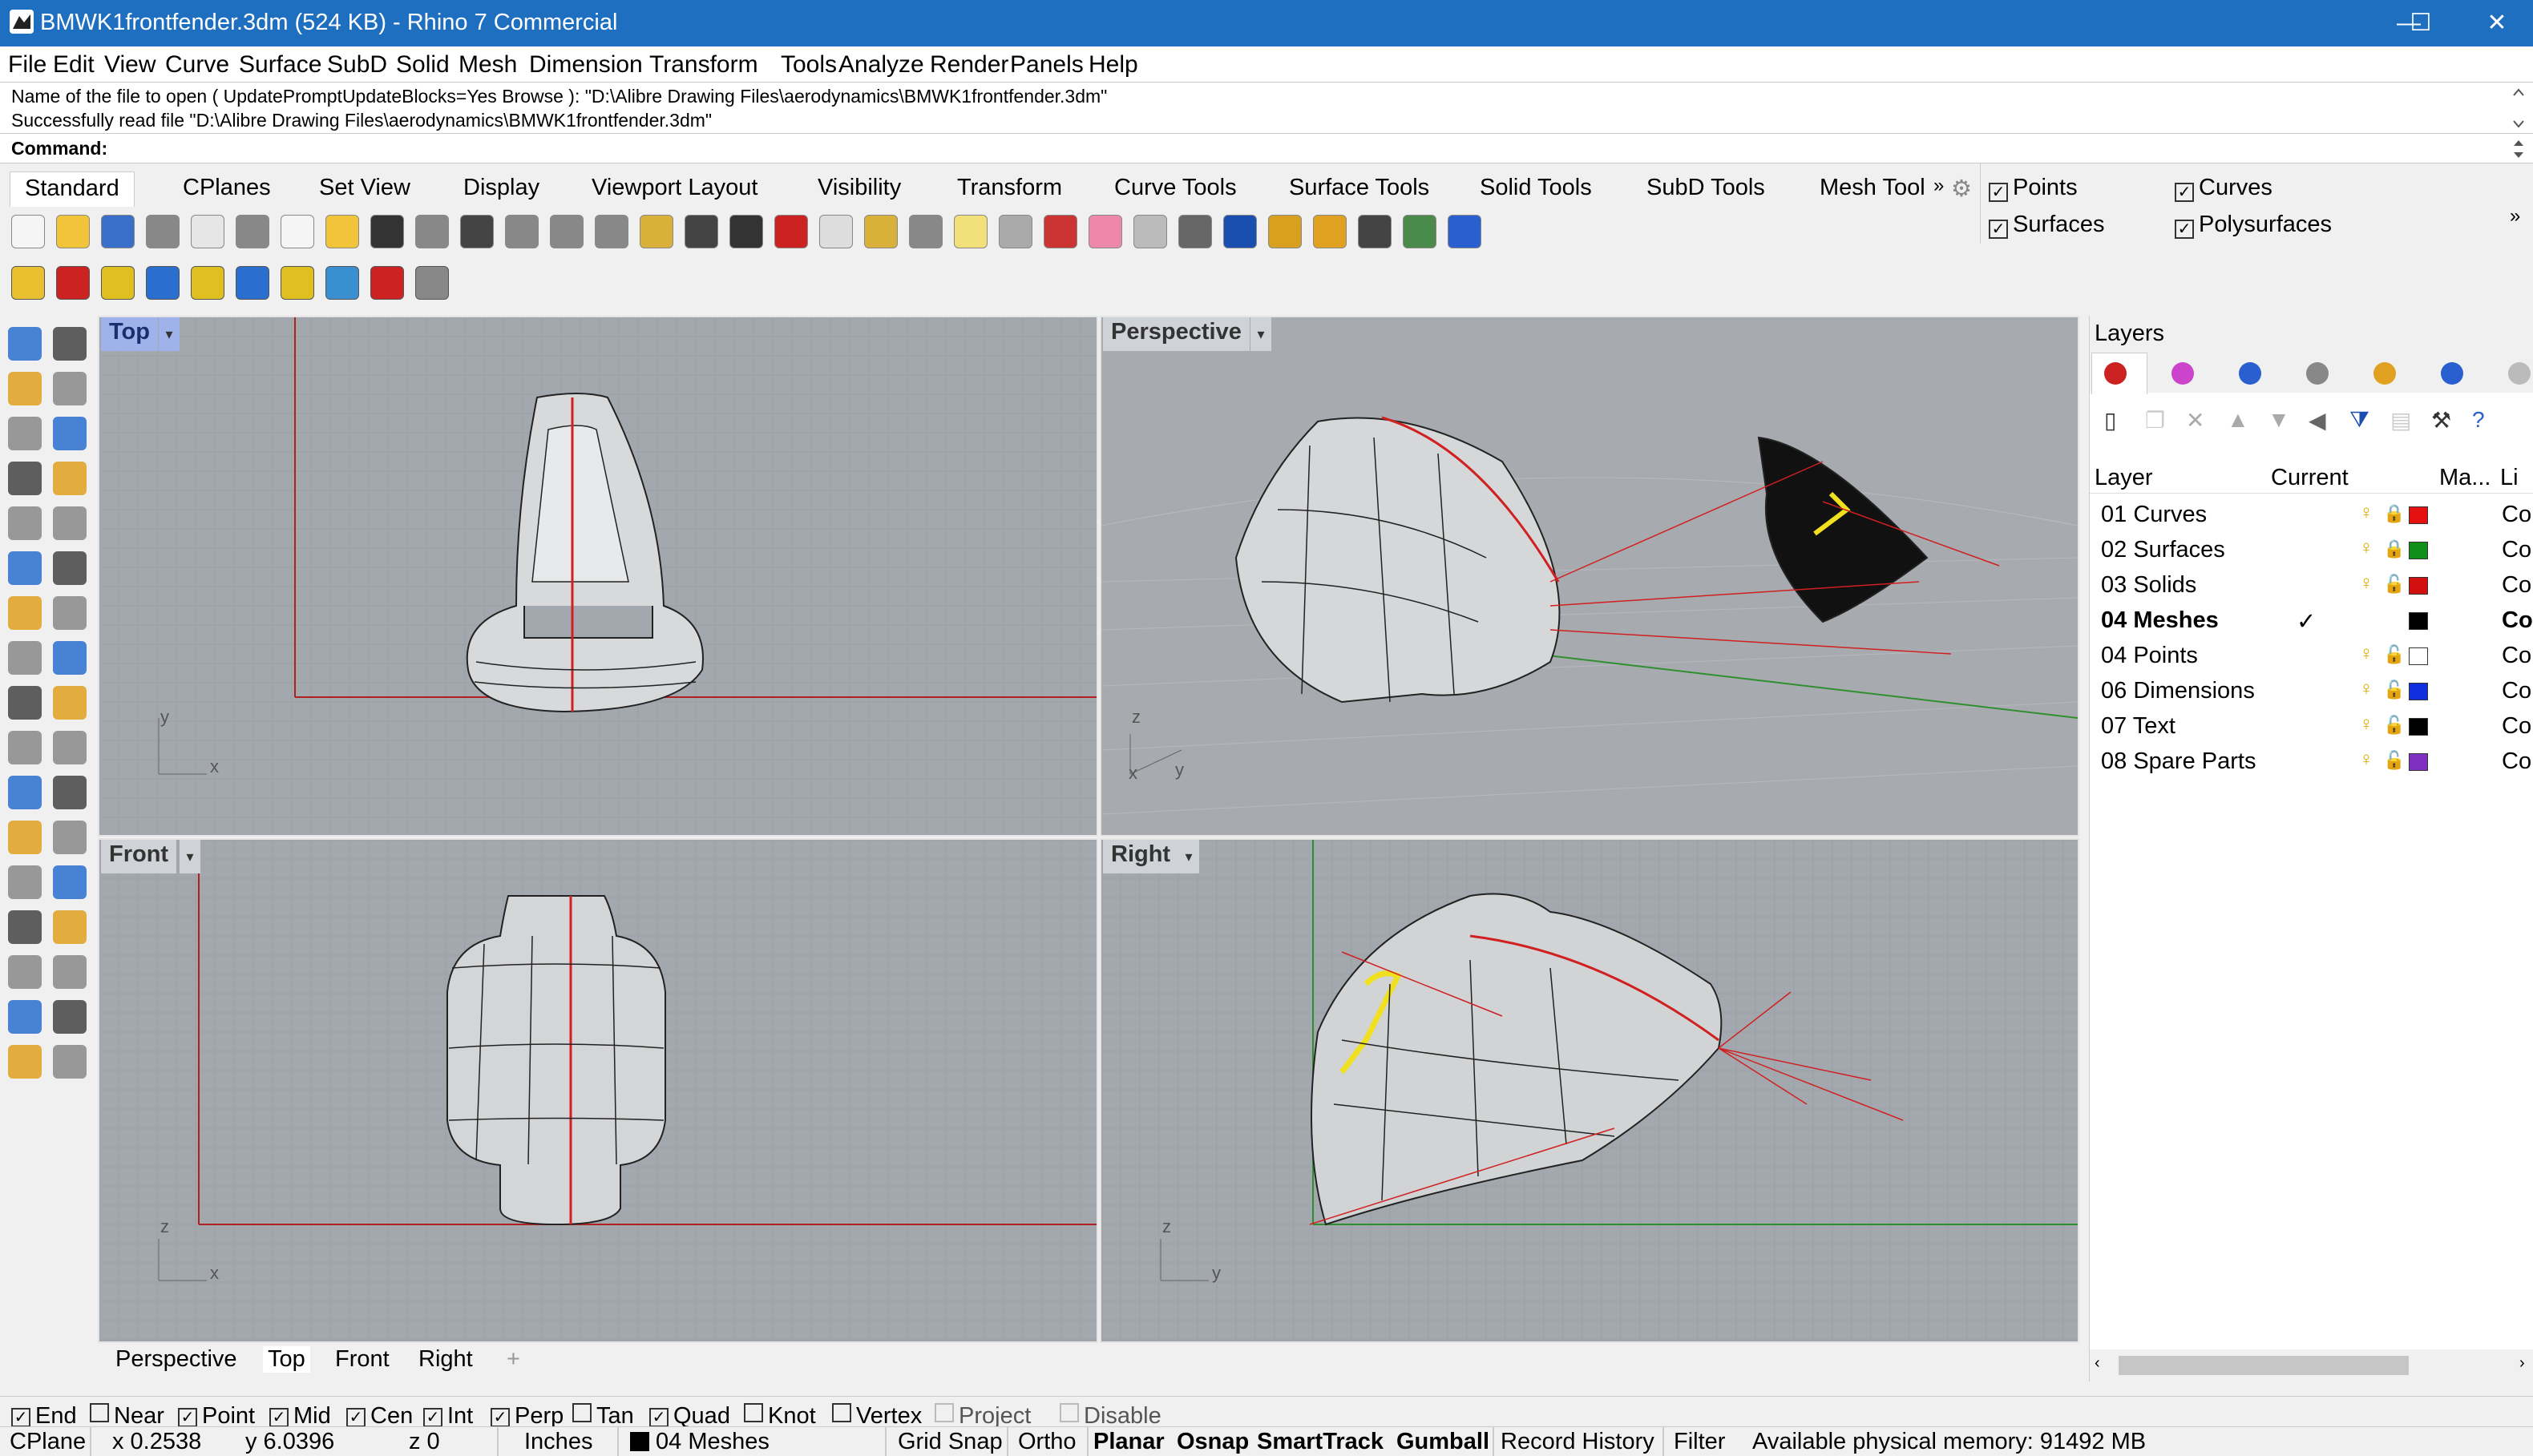 The width and height of the screenshot is (2533, 1456). I want to click on lock-icon, so click(1015, 232).